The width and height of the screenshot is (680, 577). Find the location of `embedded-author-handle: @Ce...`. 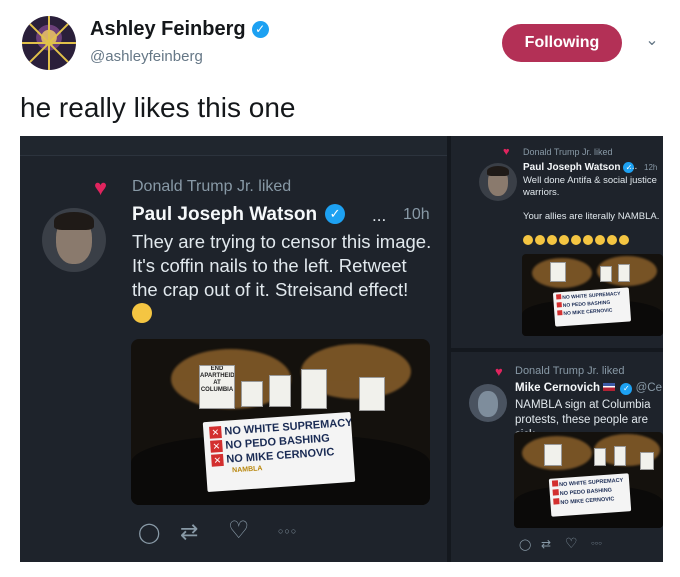

embedded-author-handle: @Ce... is located at coordinates (649, 388).